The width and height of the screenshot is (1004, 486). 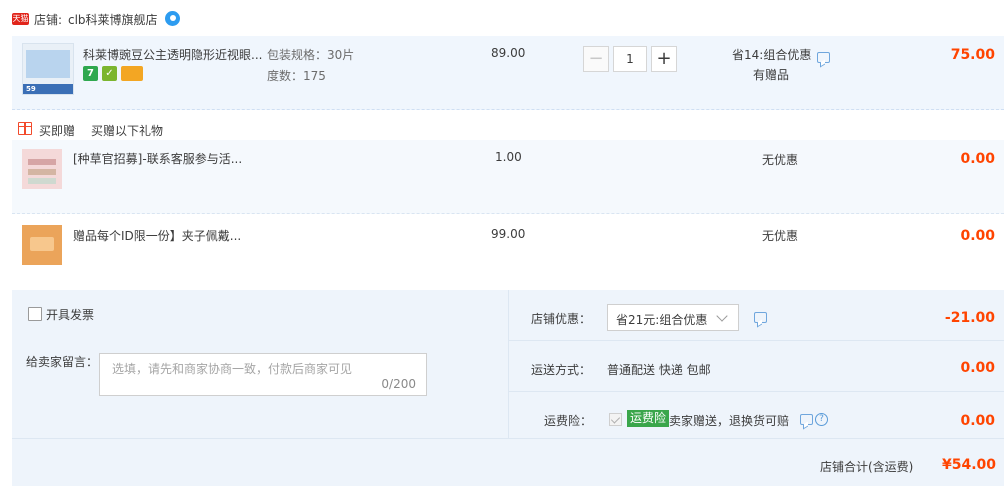 I want to click on insurance-text: 卖家赠送，退换货可赔, so click(x=729, y=421).